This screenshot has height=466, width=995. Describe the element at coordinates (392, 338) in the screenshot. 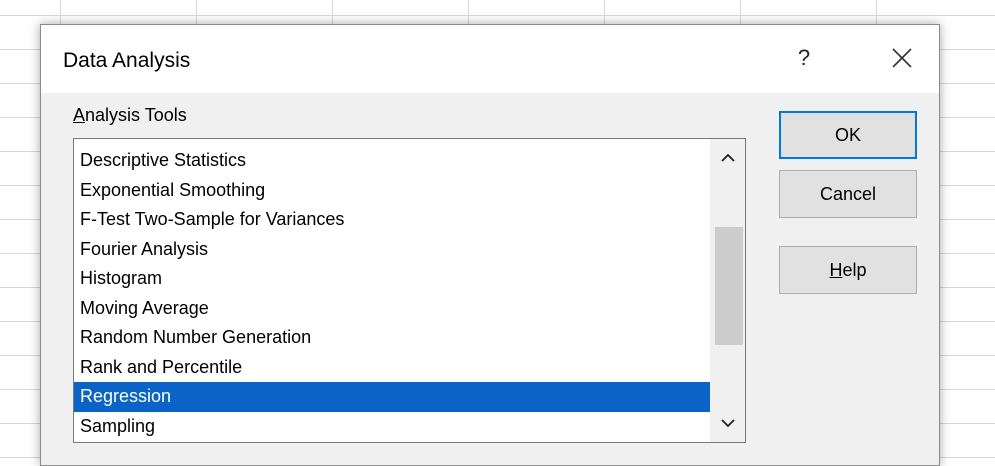

I see `list-item: Random Number Generation` at that location.